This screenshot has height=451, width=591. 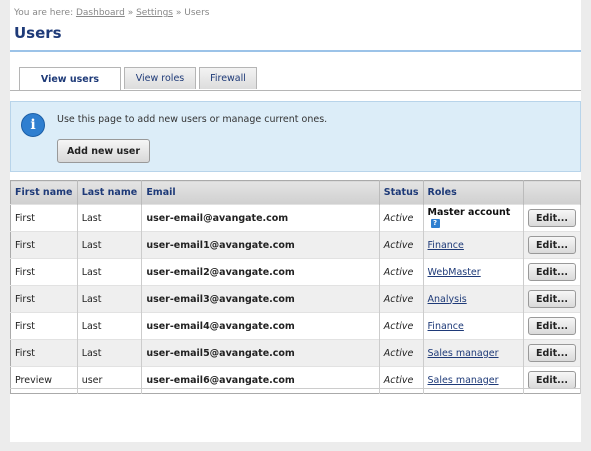 I want to click on tab-view-roles: View roles, so click(x=160, y=78).